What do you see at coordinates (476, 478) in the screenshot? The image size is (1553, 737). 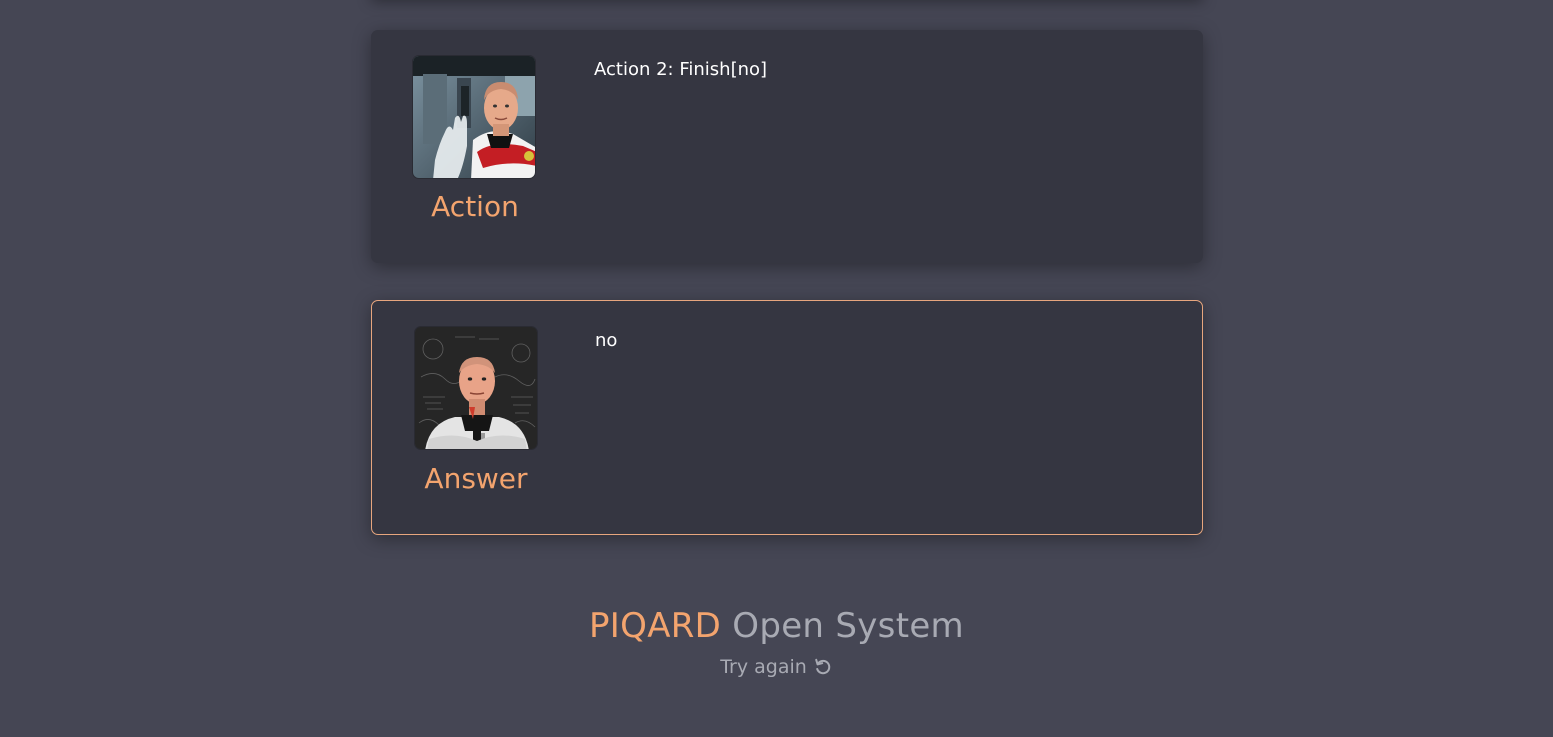 I see `answer-role-label: Answer` at bounding box center [476, 478].